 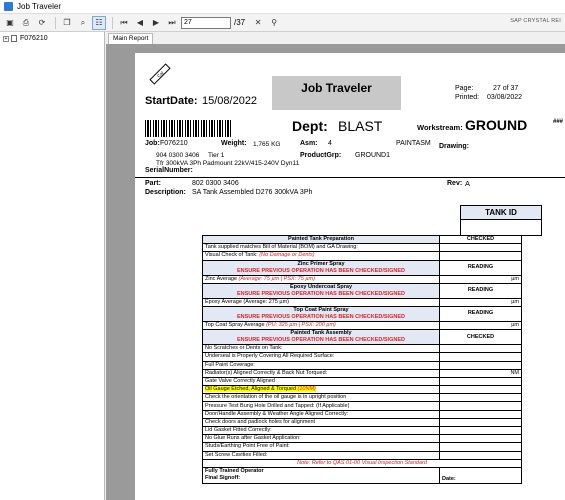 I want to click on serial-label: SerialNumber:, so click(x=169, y=170).